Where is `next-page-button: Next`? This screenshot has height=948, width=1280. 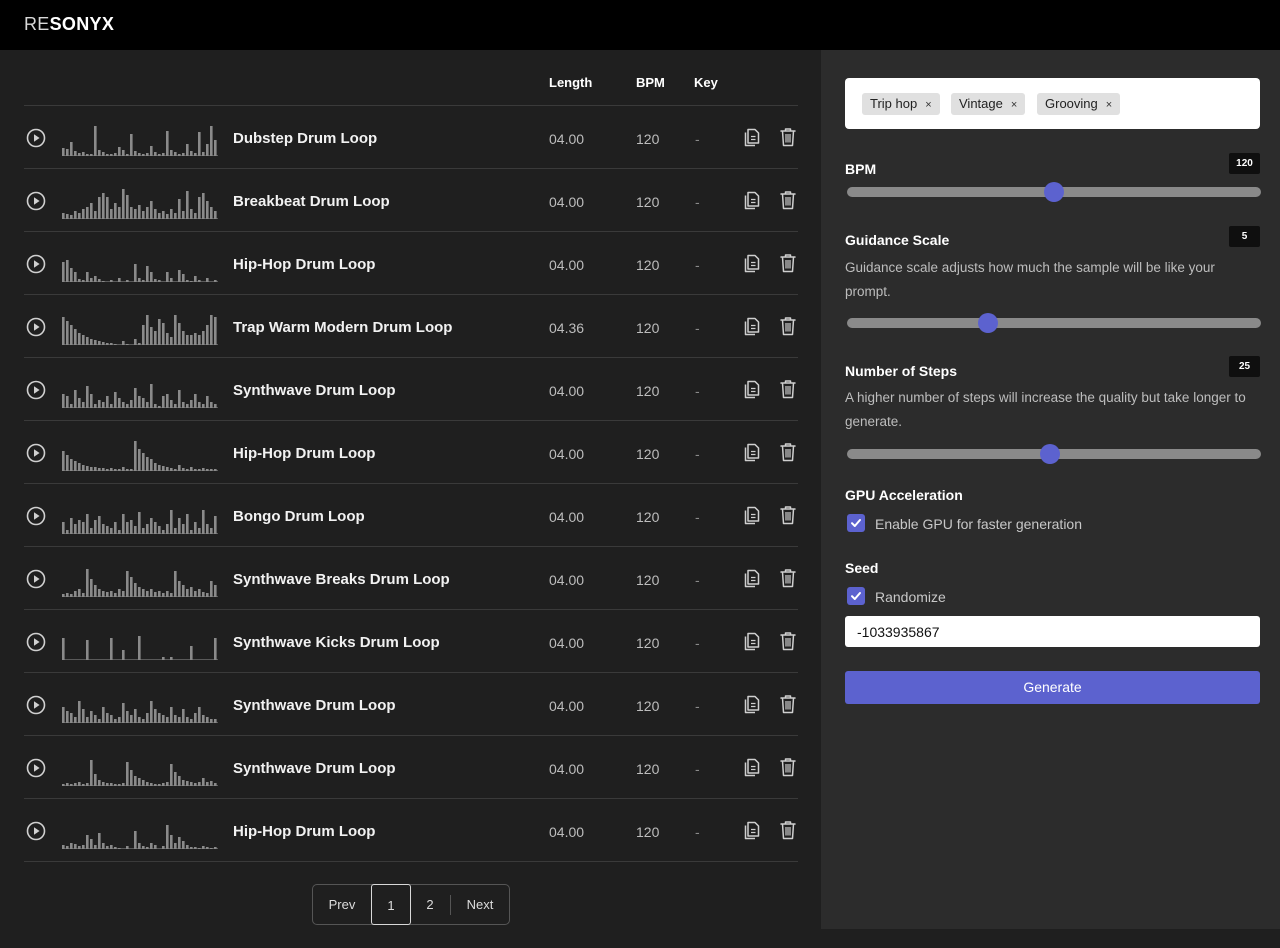
next-page-button: Next is located at coordinates (480, 904).